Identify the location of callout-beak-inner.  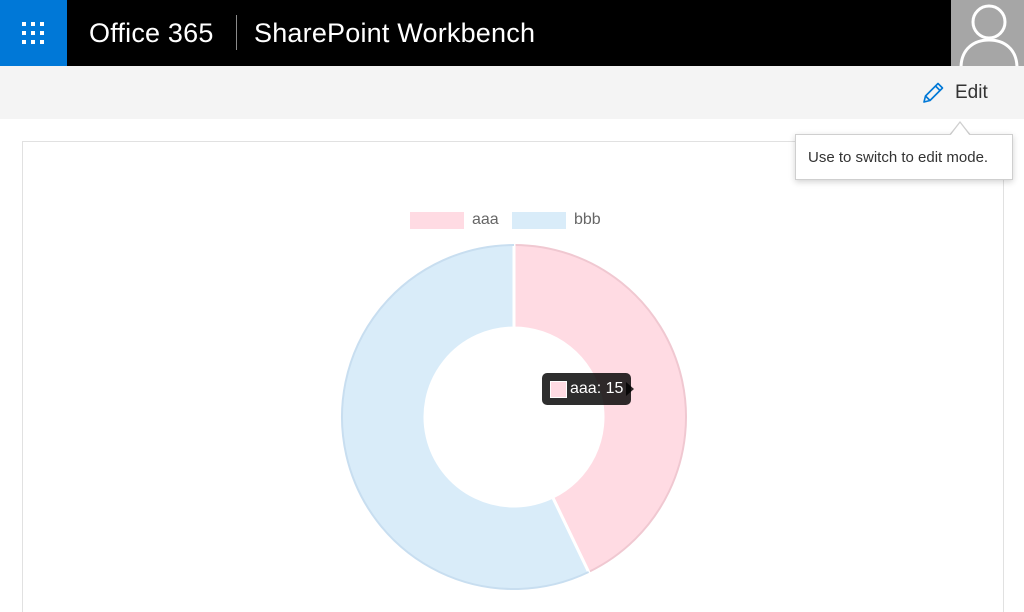
(960, 129).